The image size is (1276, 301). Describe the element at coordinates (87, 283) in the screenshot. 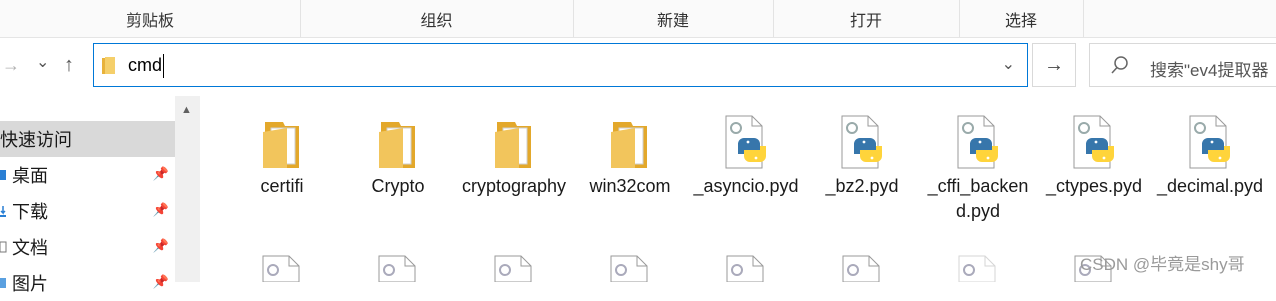

I see `nav-item-pictures: 图片 📌` at that location.